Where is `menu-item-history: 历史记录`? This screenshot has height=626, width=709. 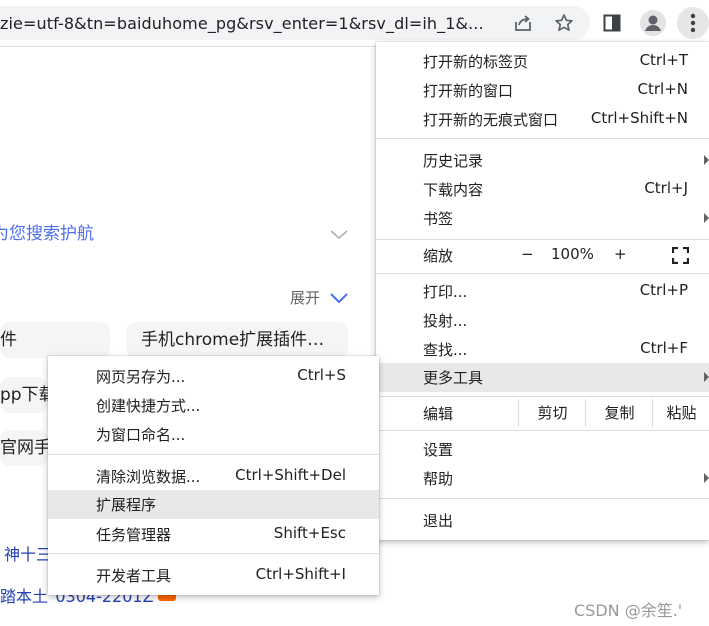 menu-item-history: 历史记录 is located at coordinates (542, 160).